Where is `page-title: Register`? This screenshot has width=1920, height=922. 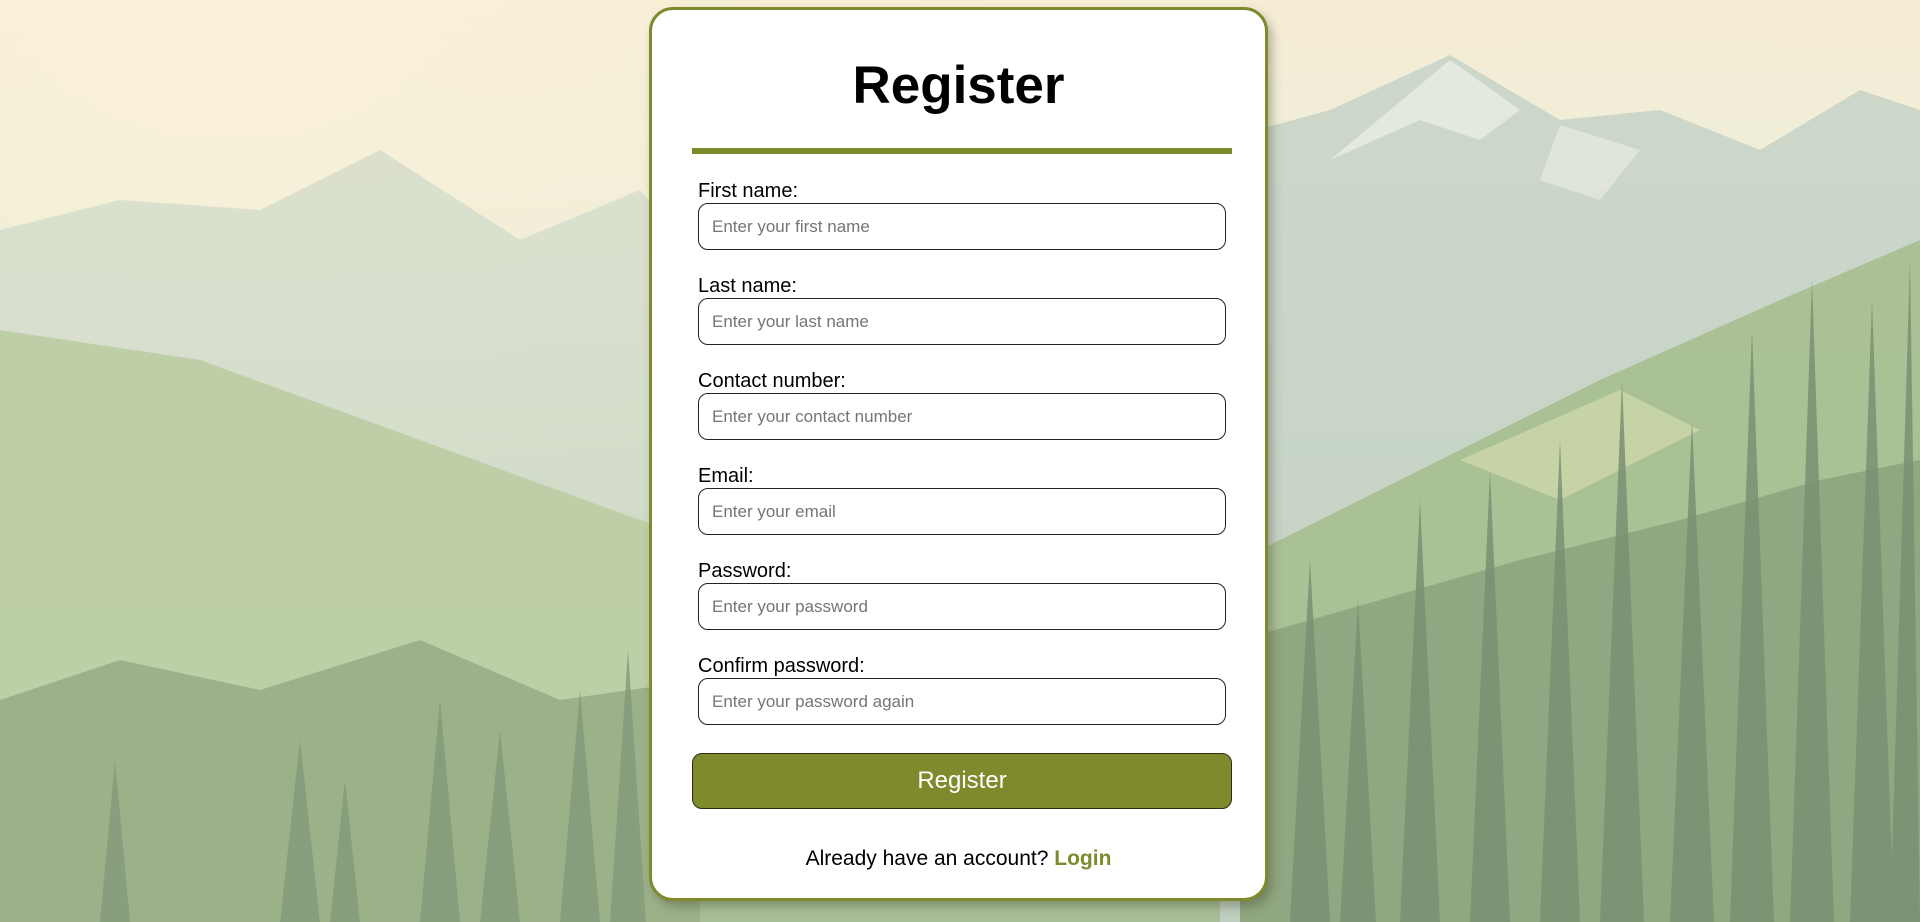 page-title: Register is located at coordinates (958, 85).